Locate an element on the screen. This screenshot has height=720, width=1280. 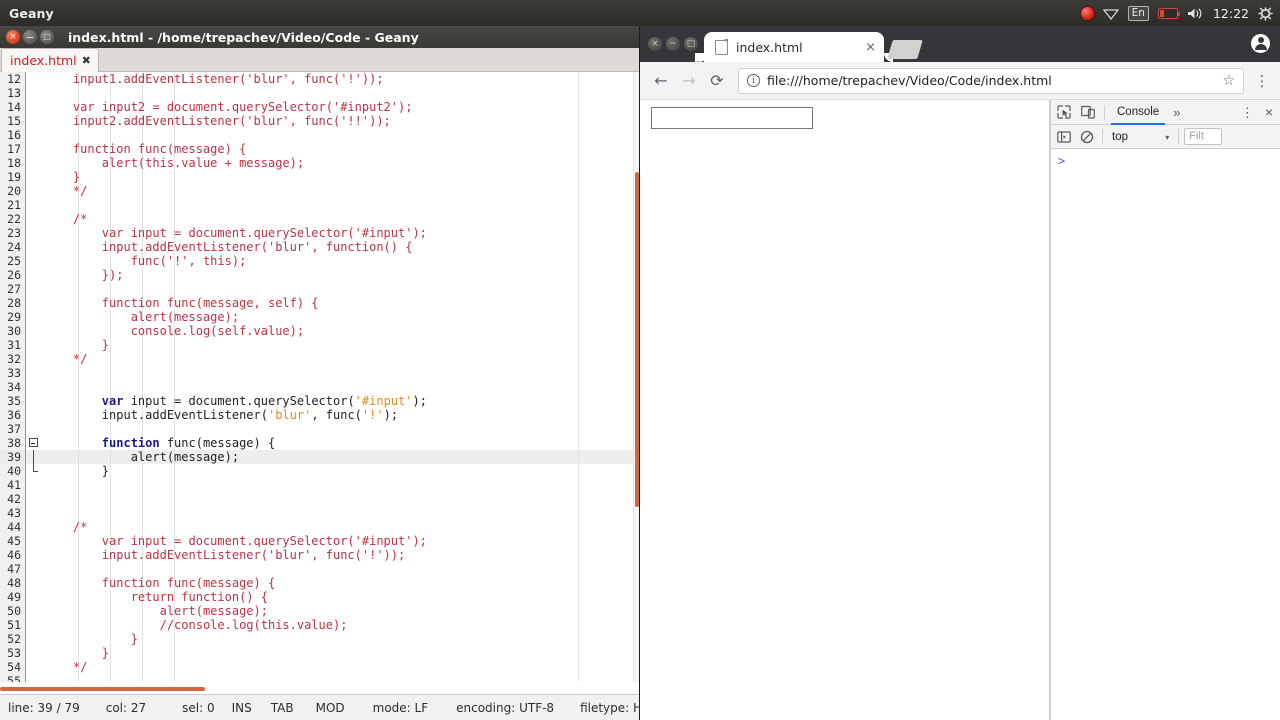
code-line: 50 alert(message); is located at coordinates (316, 611).